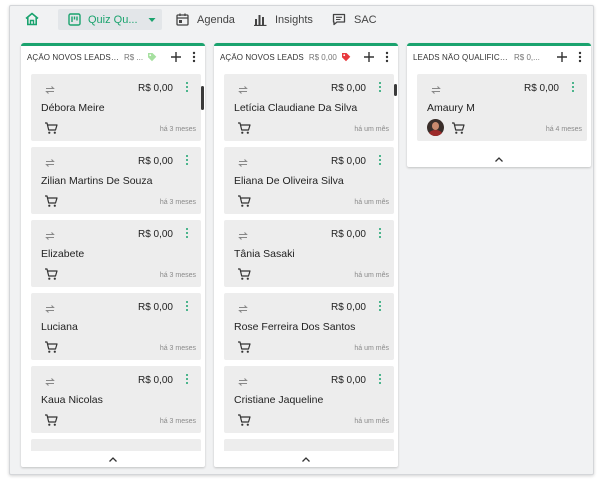 The width and height of the screenshot is (603, 482). Describe the element at coordinates (260, 20) in the screenshot. I see `bar-chart-icon` at that location.